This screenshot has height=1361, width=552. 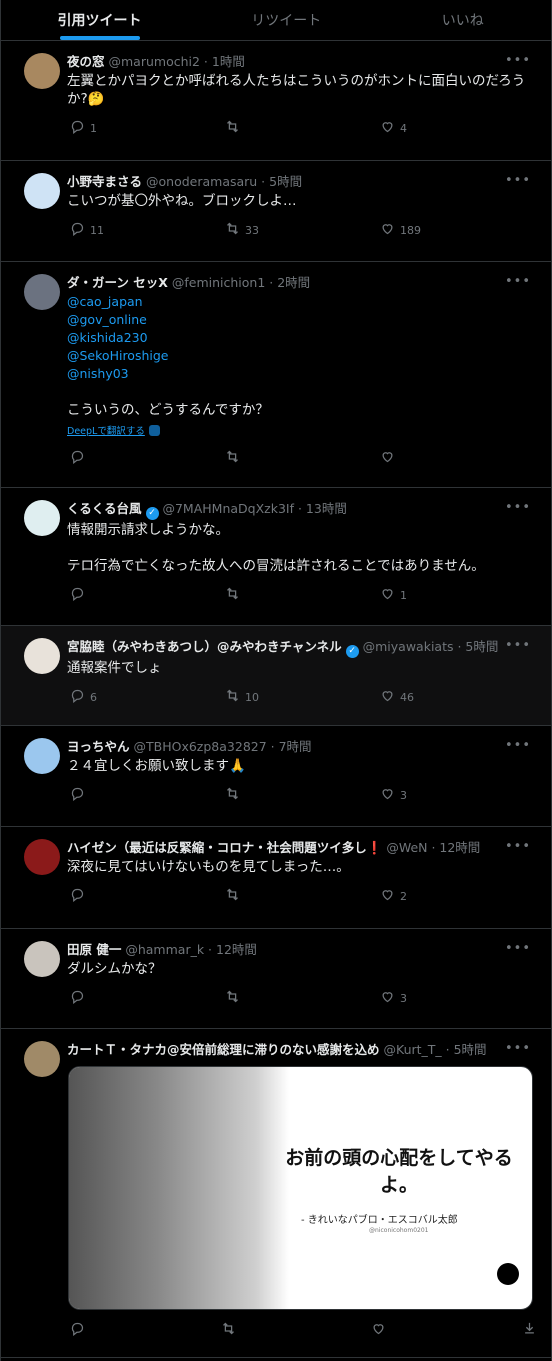 I want to click on translate-label: DeepLで翻訳する, so click(x=106, y=431).